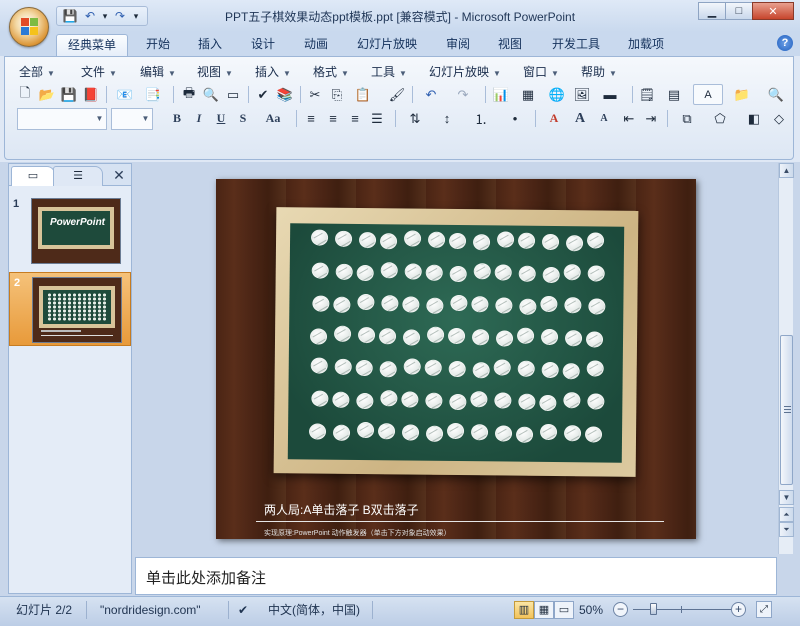  What do you see at coordinates (199, 118) in the screenshot?
I see `italic-button: I` at bounding box center [199, 118].